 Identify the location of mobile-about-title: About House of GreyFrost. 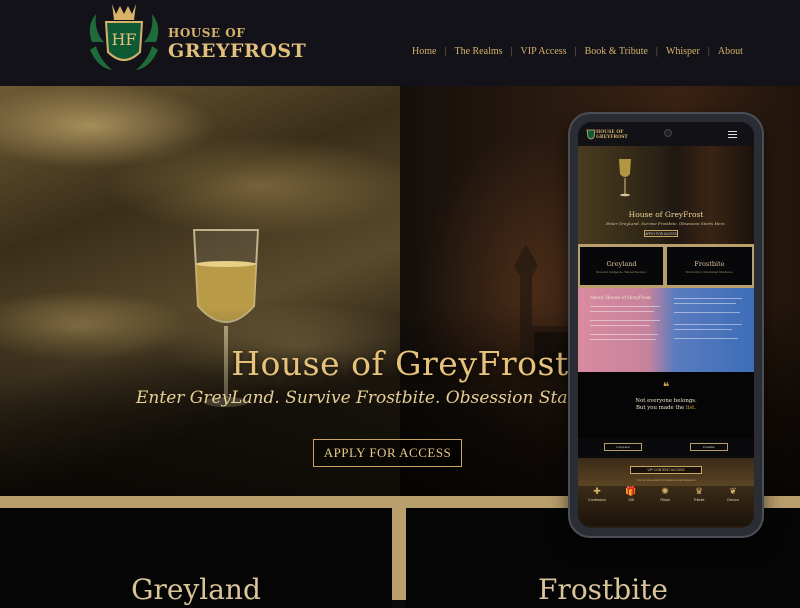
(621, 298).